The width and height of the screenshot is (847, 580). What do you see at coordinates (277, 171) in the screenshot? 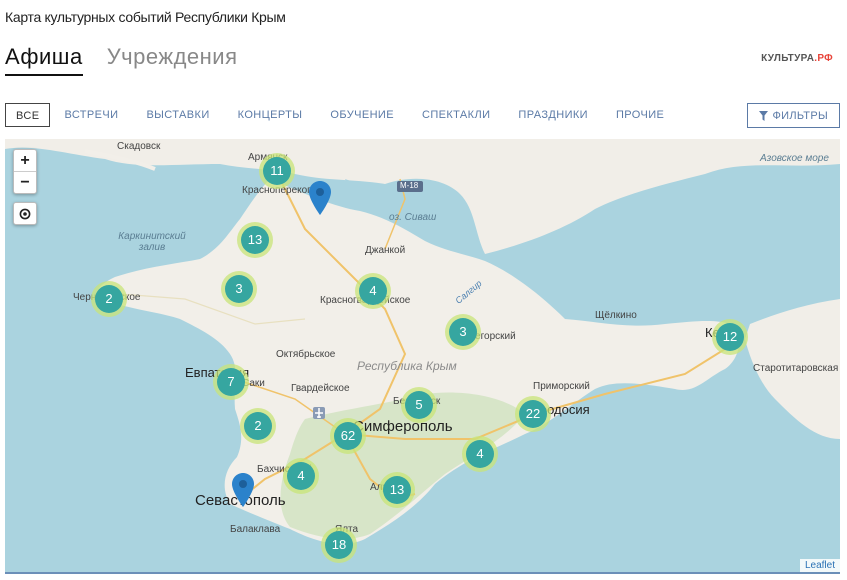
I see `event-cluster: 11` at bounding box center [277, 171].